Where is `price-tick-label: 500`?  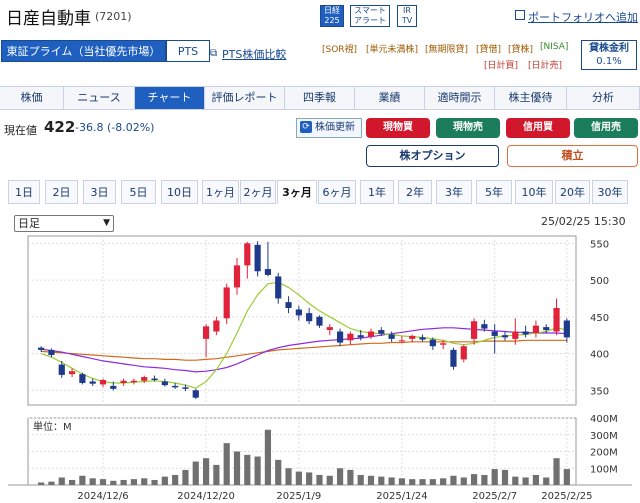
price-tick-label: 500 is located at coordinates (599, 281).